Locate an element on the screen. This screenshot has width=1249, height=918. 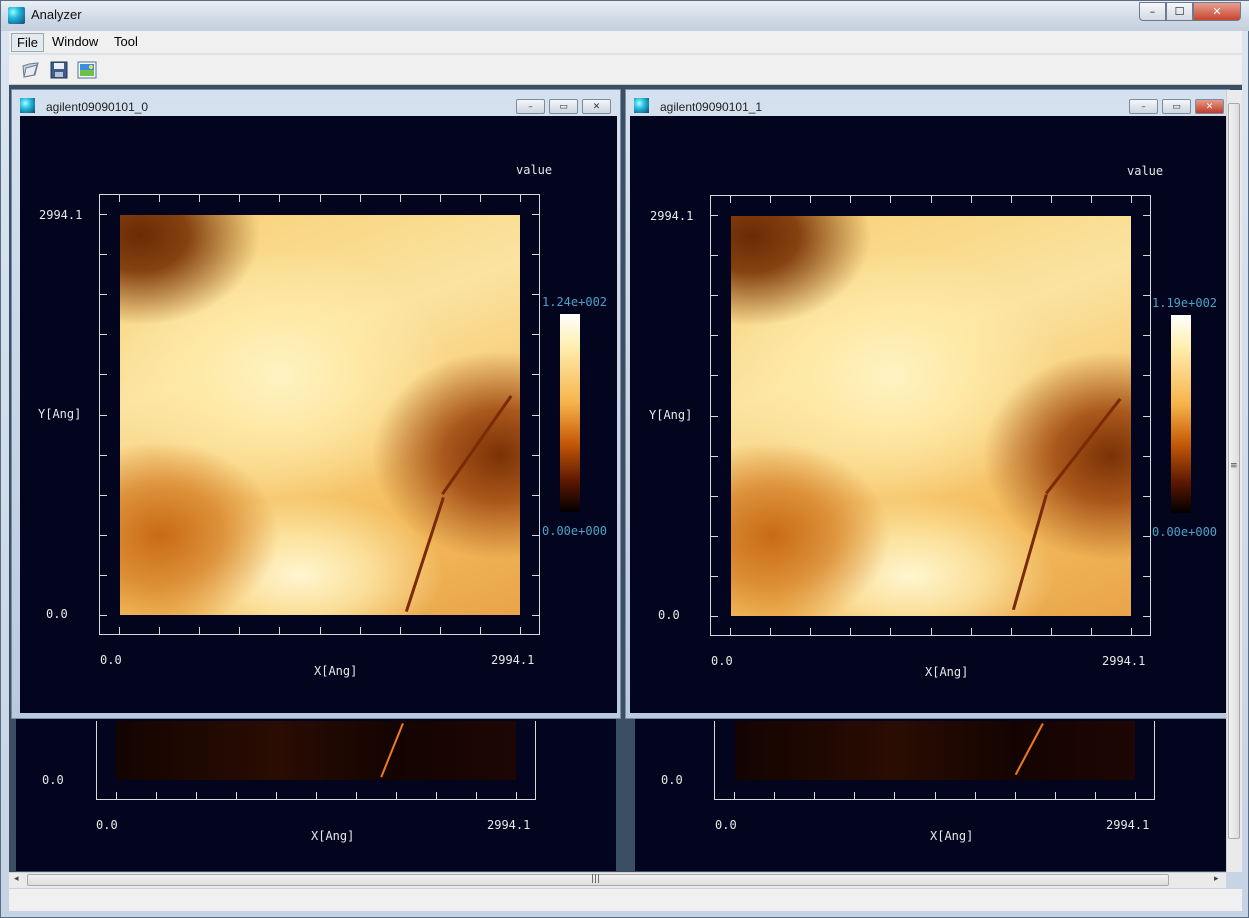
menu-bar: File Window Tool is located at coordinates (625, 42).